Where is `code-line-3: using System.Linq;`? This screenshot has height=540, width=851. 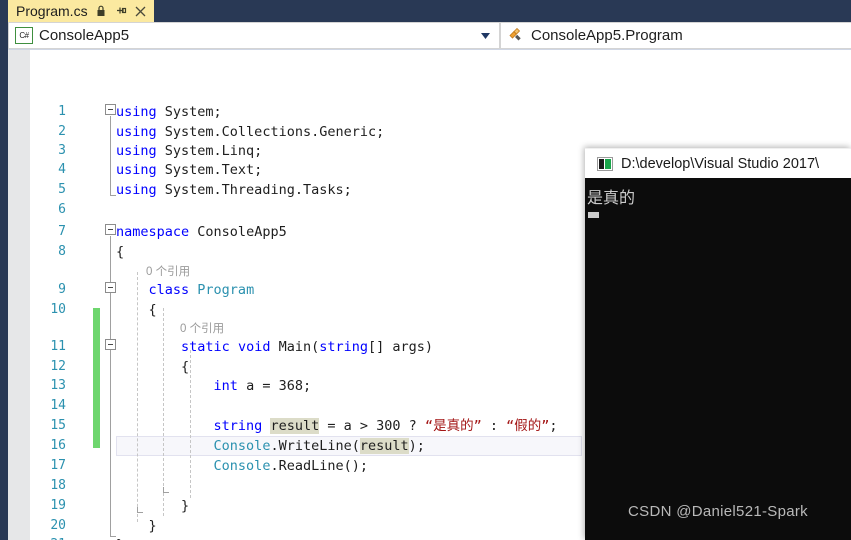
code-line-3: using System.Linq; is located at coordinates (189, 151).